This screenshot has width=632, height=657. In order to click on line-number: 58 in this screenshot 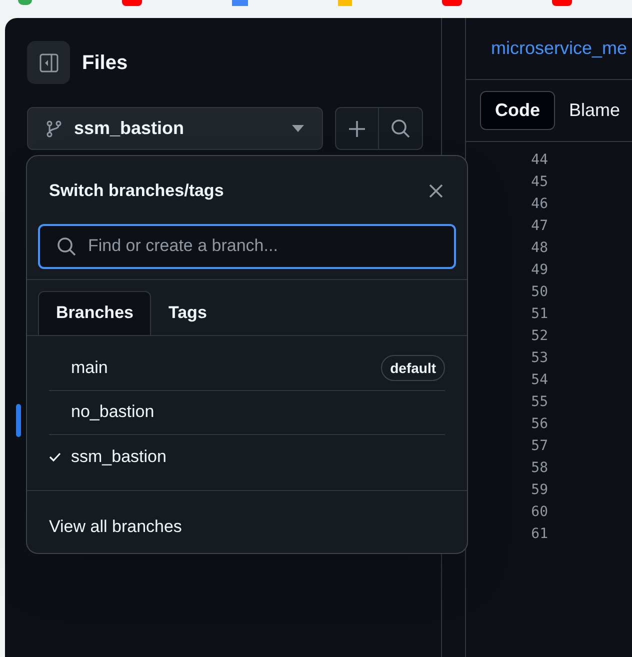, I will do `click(539, 468)`.